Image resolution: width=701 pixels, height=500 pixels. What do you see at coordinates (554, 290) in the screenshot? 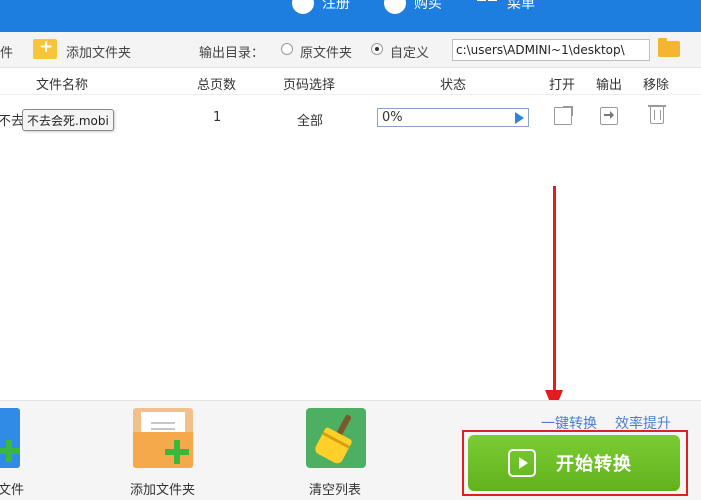
I see `annotation-arrow-line` at bounding box center [554, 290].